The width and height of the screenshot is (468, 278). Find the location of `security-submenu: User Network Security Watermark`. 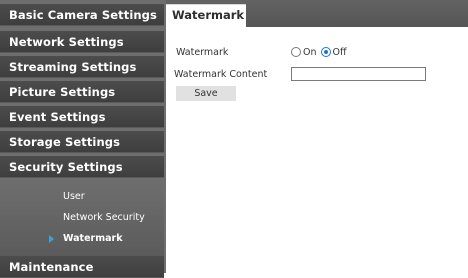

security-submenu: User Network Security Watermark is located at coordinates (82, 218).